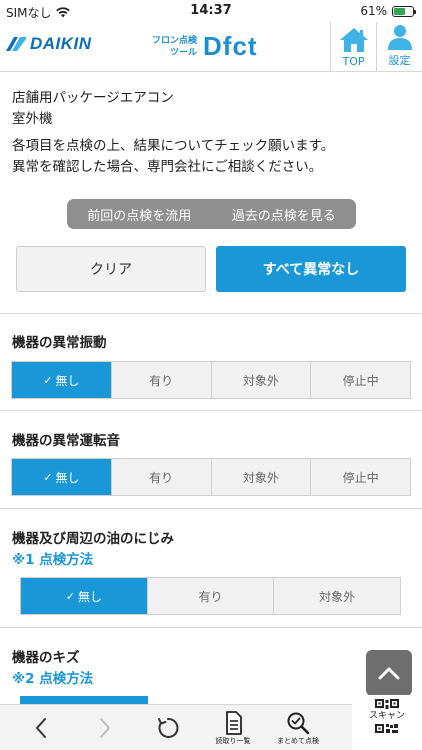 The width and height of the screenshot is (422, 750). I want to click on battery-icon, so click(404, 11).